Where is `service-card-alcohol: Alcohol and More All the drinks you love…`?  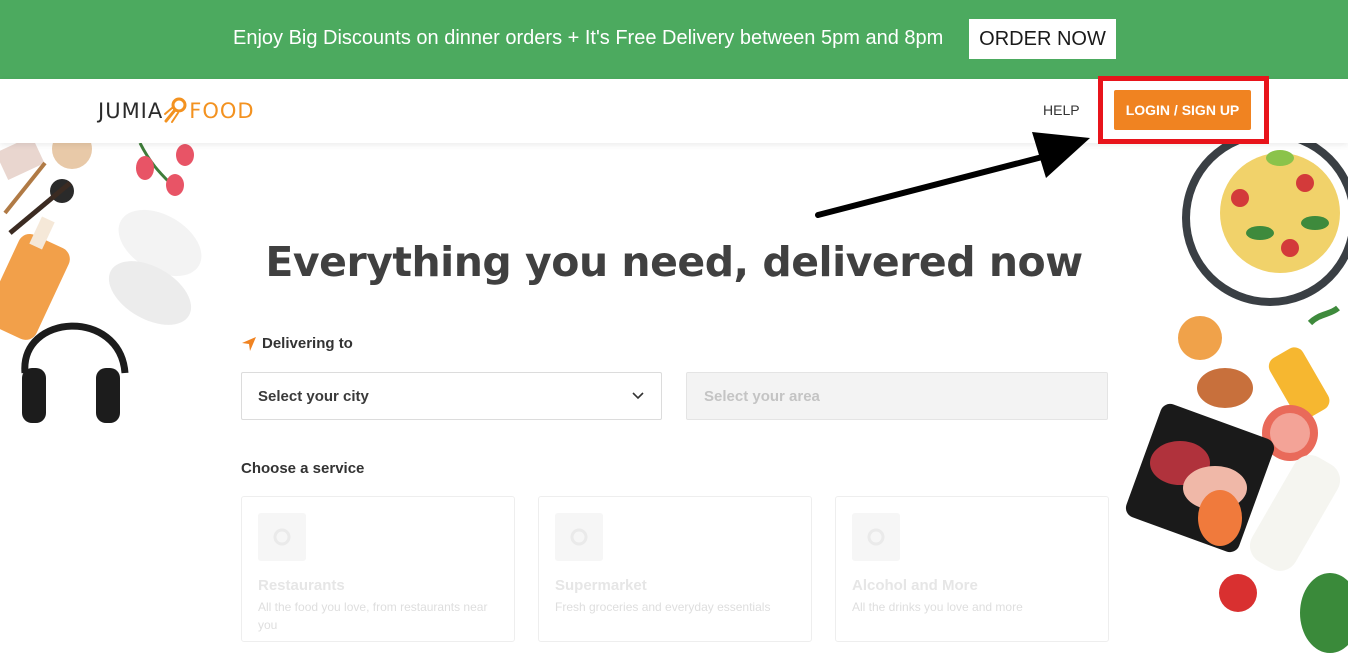 service-card-alcohol: Alcohol and More All the drinks you love… is located at coordinates (972, 569).